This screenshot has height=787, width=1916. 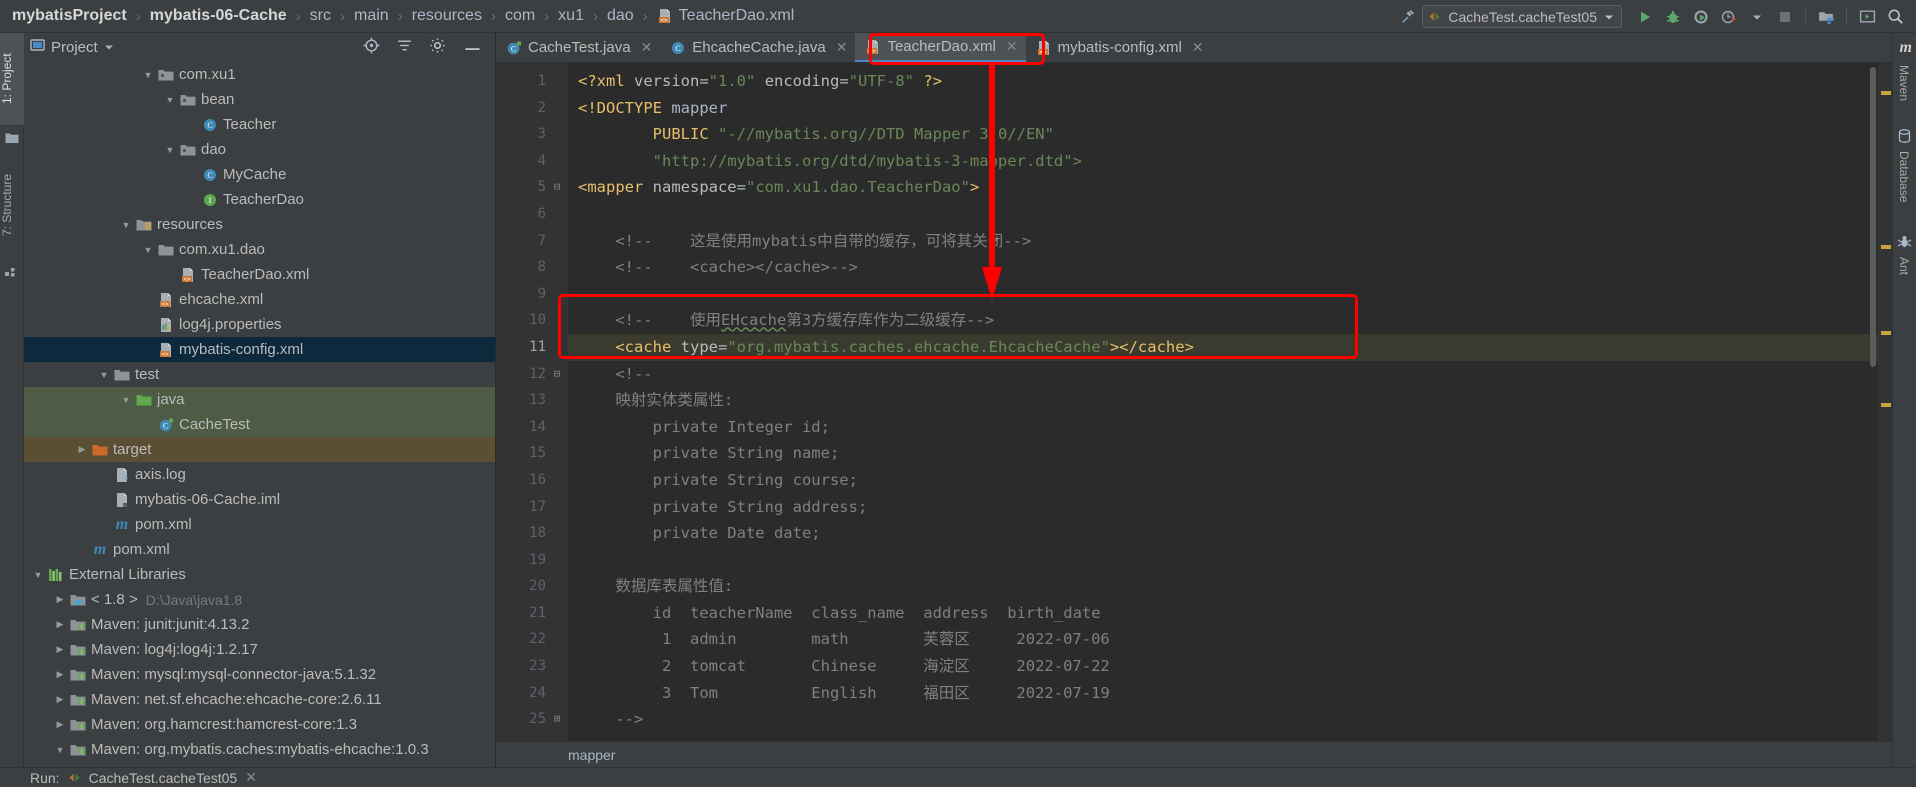 What do you see at coordinates (1223, 533) in the screenshot?
I see `code-line: private Date date;` at bounding box center [1223, 533].